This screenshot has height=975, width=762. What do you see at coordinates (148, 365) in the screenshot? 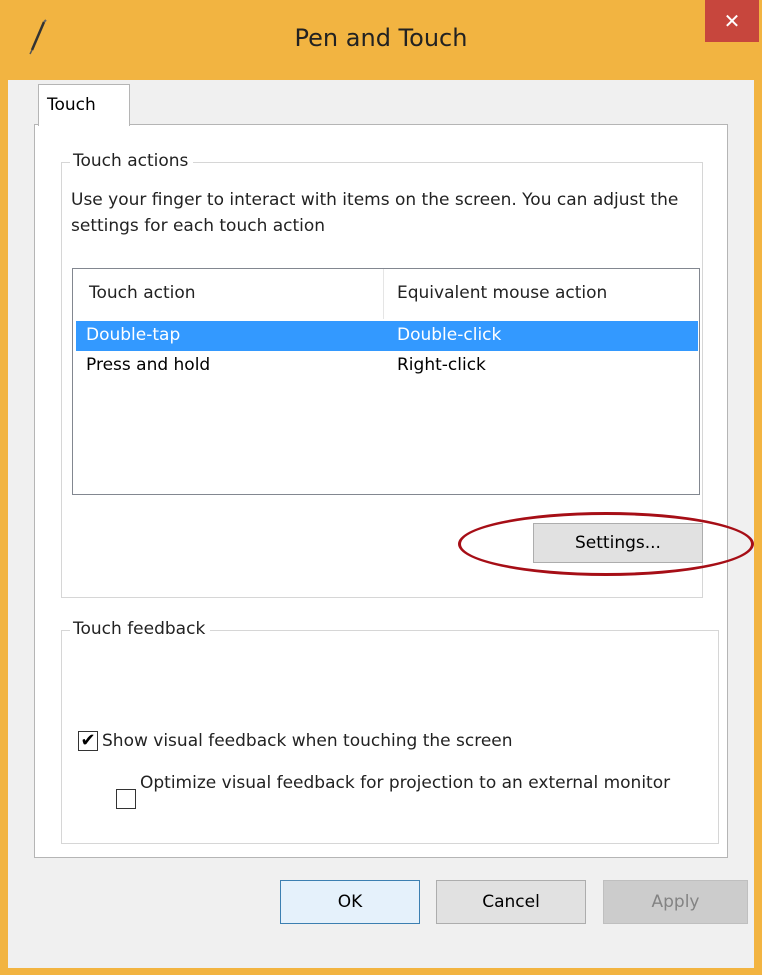
I see `row-touch-action: Press and hold` at bounding box center [148, 365].